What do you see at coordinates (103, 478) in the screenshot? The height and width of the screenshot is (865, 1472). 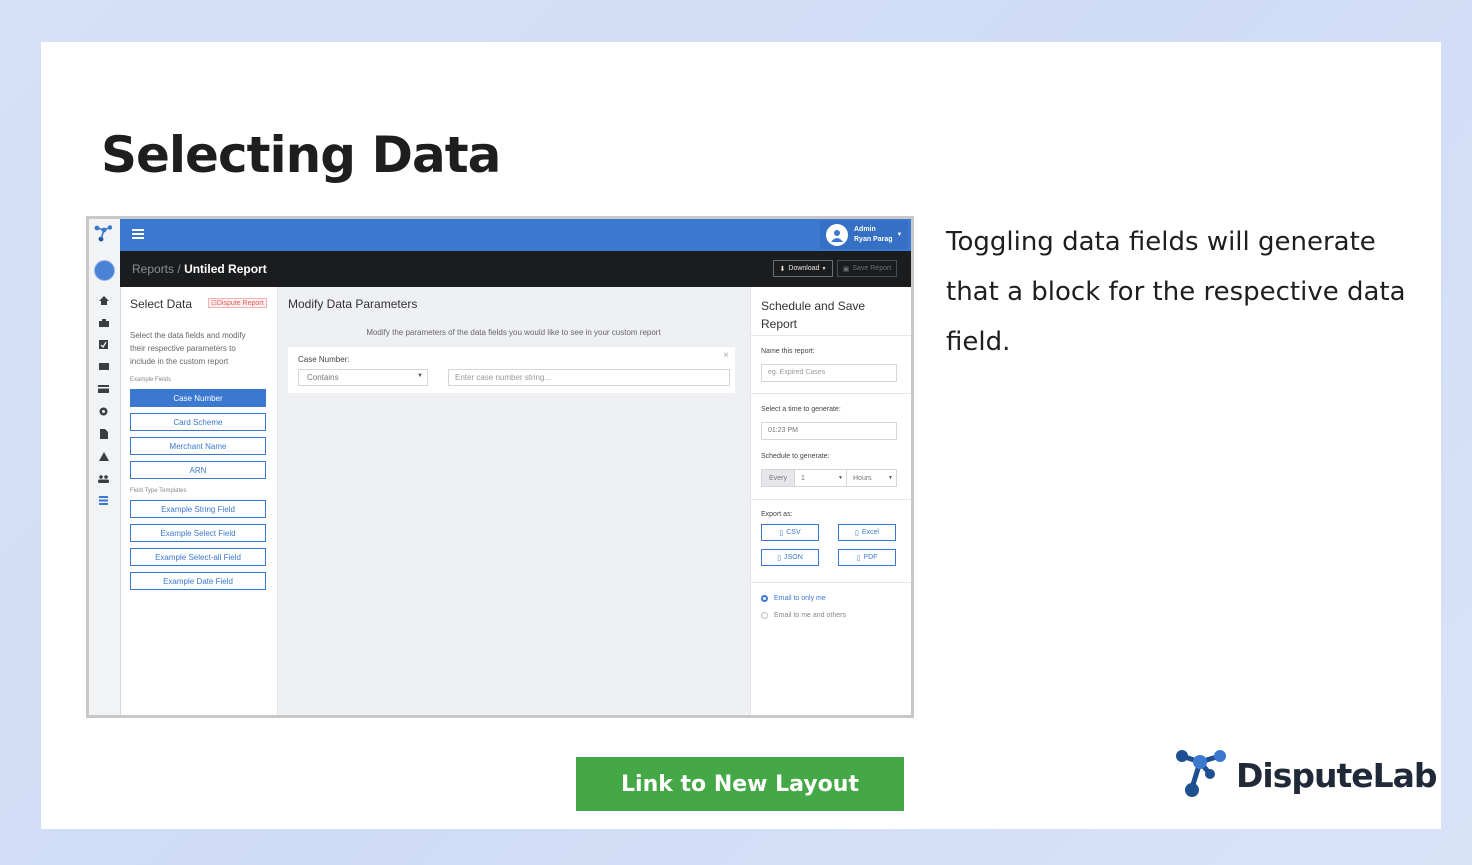 I see `users-icon` at bounding box center [103, 478].